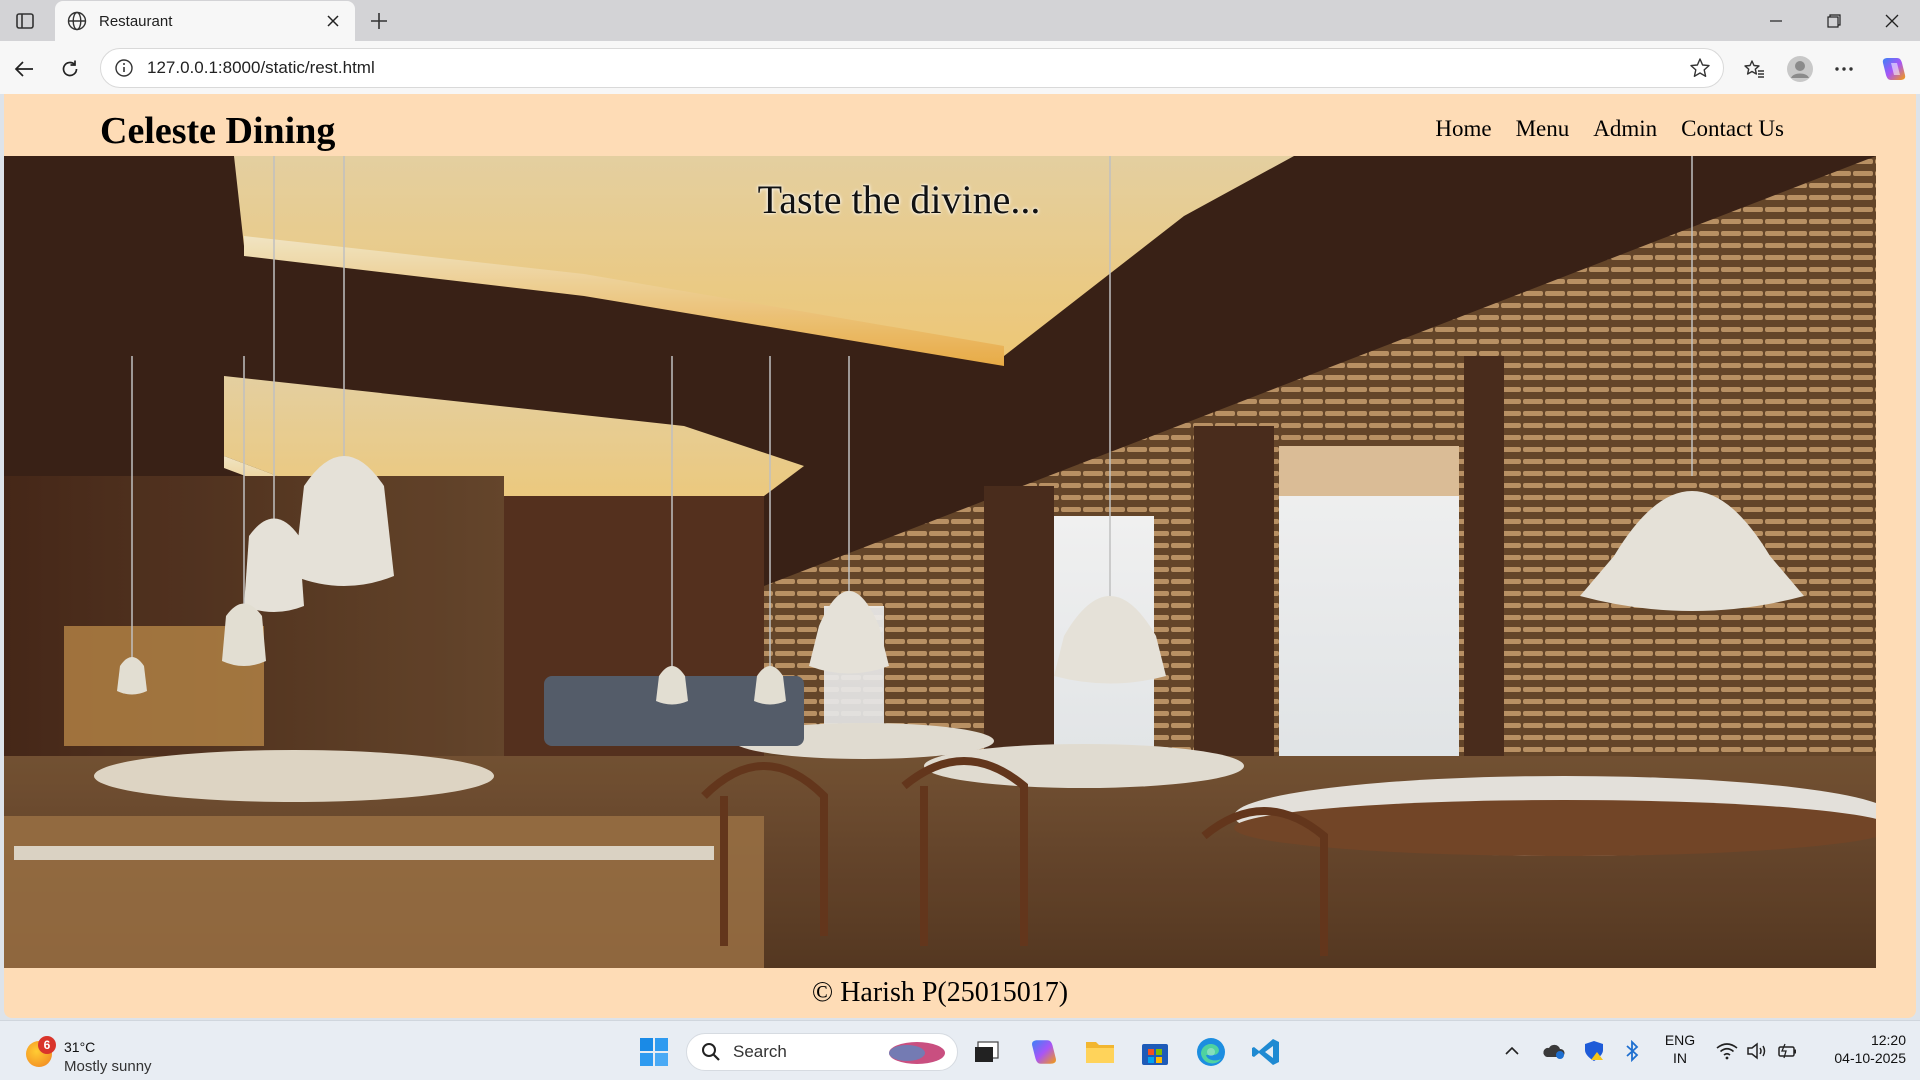 The width and height of the screenshot is (1920, 1080). I want to click on search-label: Search, so click(760, 1051).